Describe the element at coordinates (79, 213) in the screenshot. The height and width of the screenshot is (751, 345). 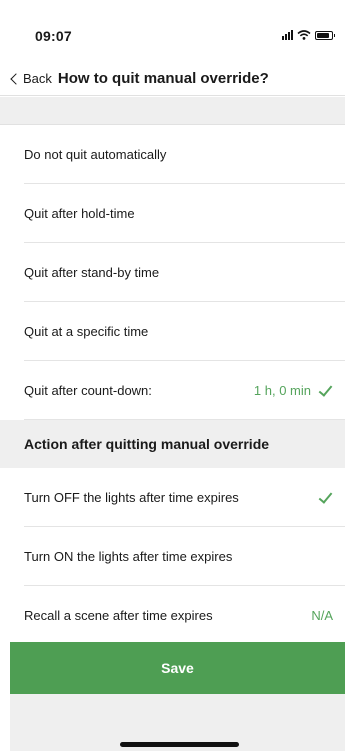
I see `option-label: Quit after hold-time` at that location.